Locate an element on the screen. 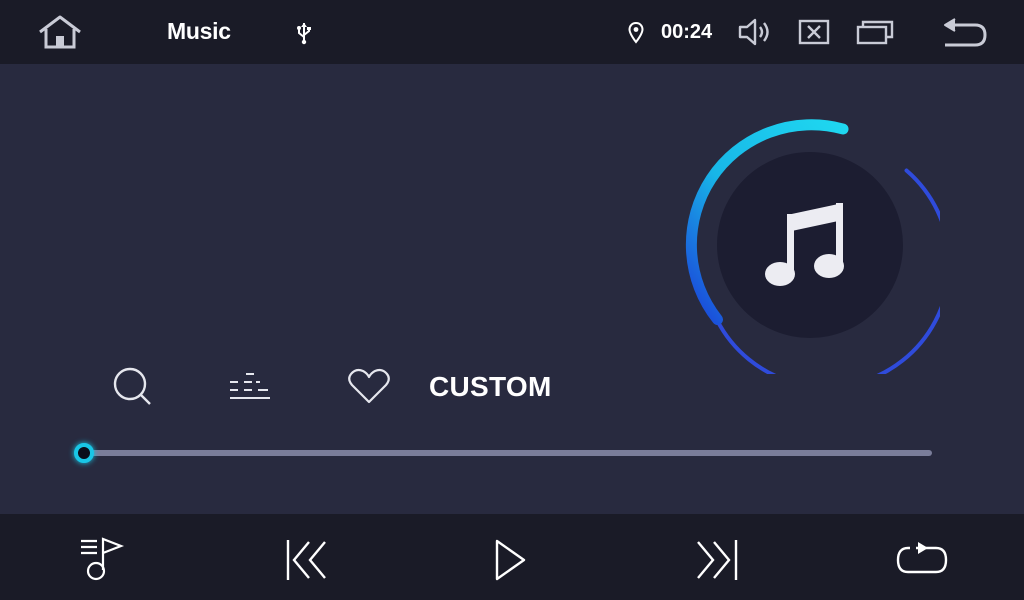 Image resolution: width=1024 pixels, height=600 pixels. home-button is located at coordinates (60, 32).